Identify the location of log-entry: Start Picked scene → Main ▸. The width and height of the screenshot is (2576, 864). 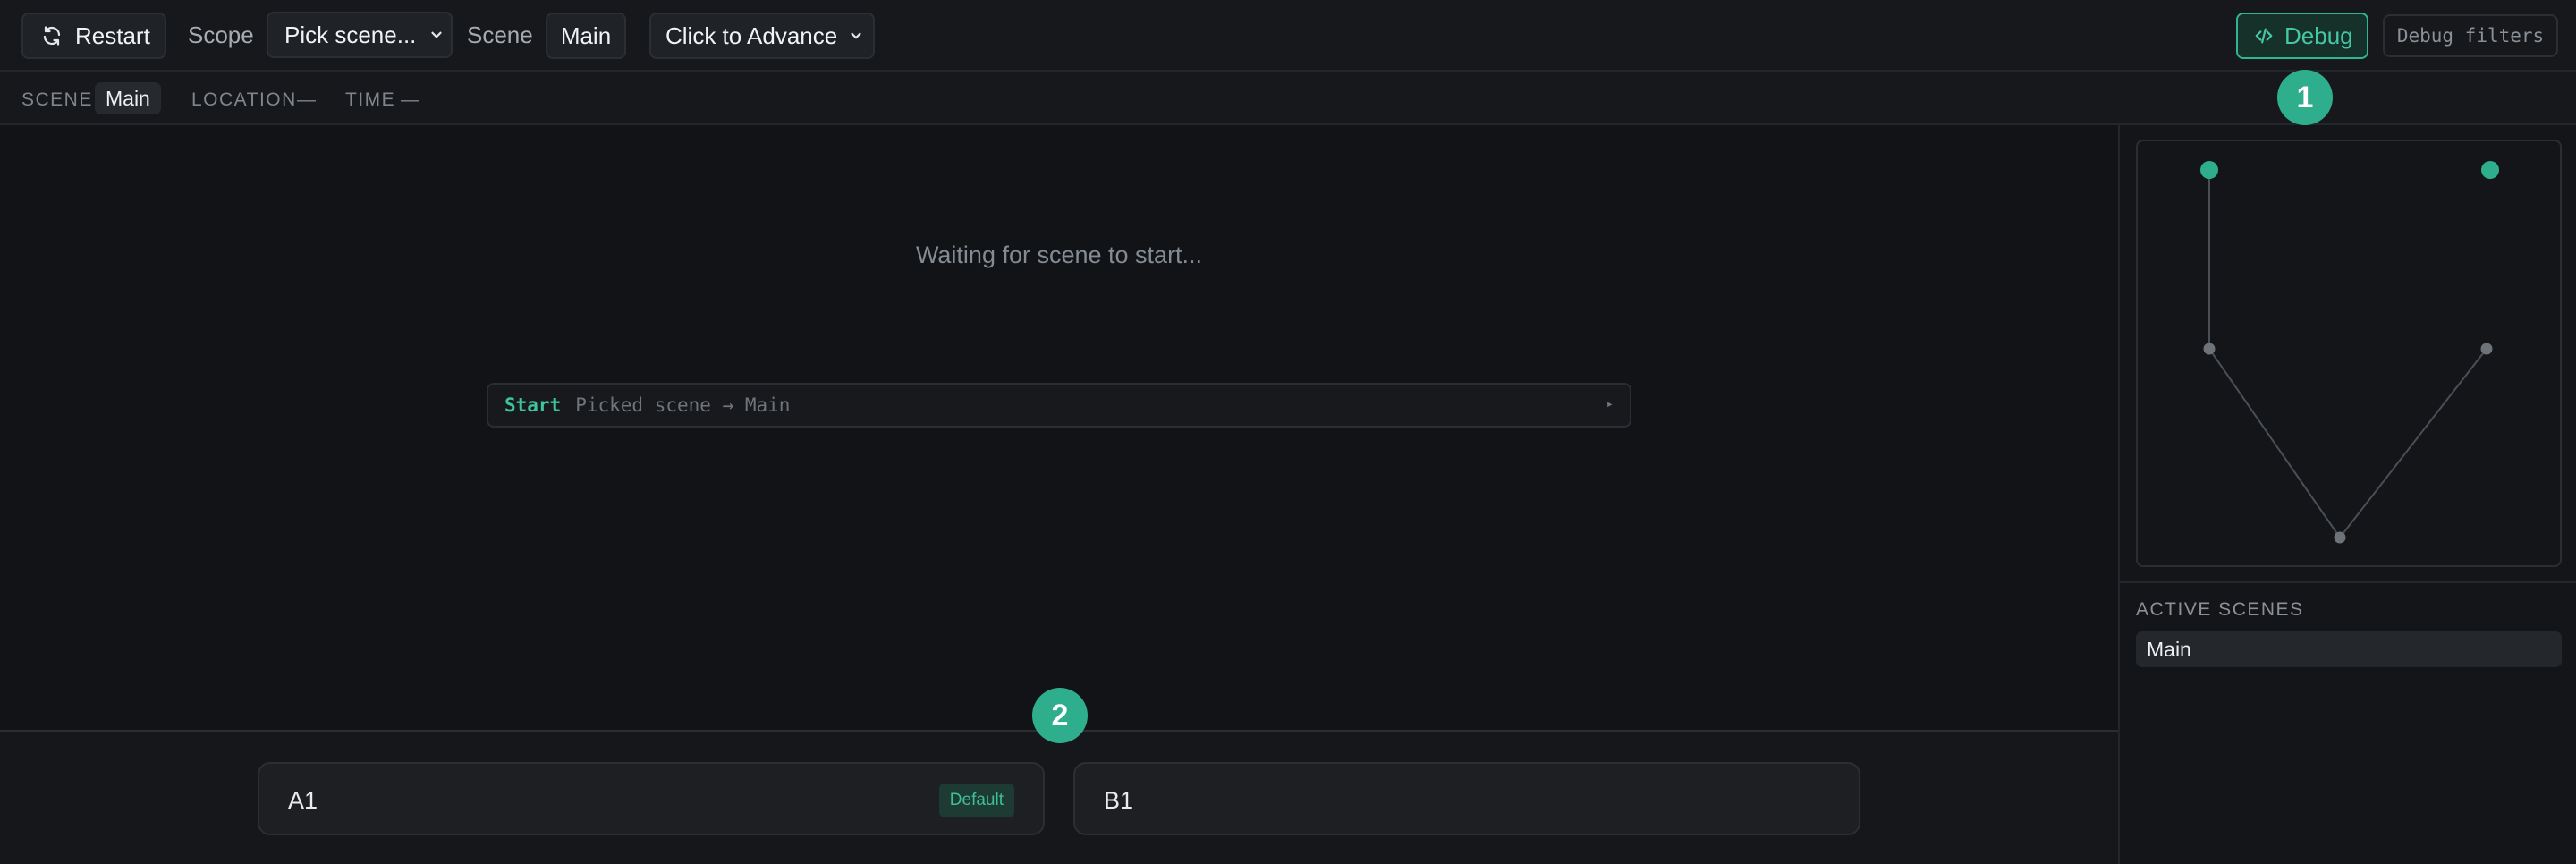
(1059, 405).